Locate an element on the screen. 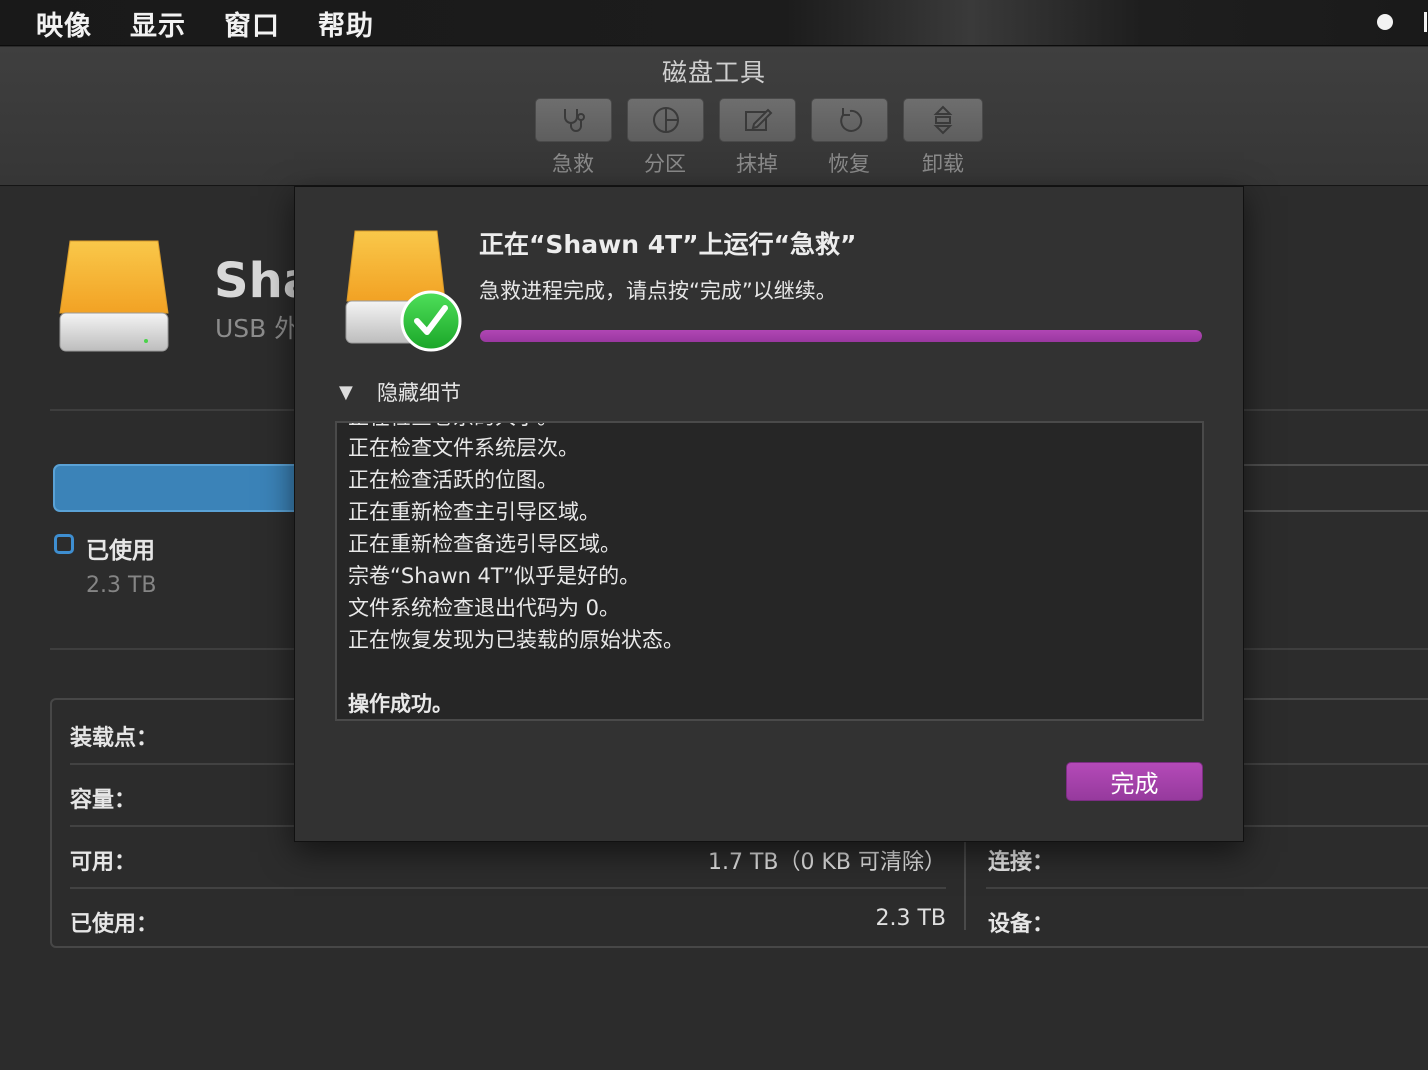 The height and width of the screenshot is (1070, 1428). usage-bar-remaining is located at coordinates (1329, 488).